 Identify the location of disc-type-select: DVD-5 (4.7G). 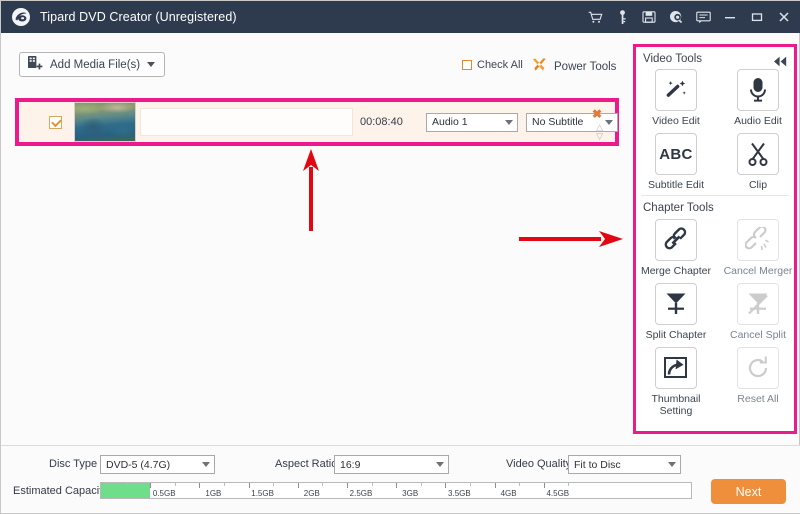
(157, 464).